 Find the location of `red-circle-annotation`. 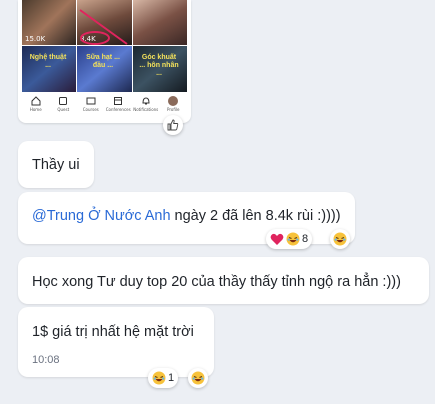

red-circle-annotation is located at coordinates (103, 27).